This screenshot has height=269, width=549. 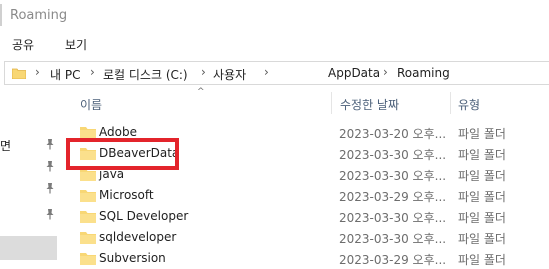 I want to click on file-name: sqldeveloper, so click(x=138, y=237).